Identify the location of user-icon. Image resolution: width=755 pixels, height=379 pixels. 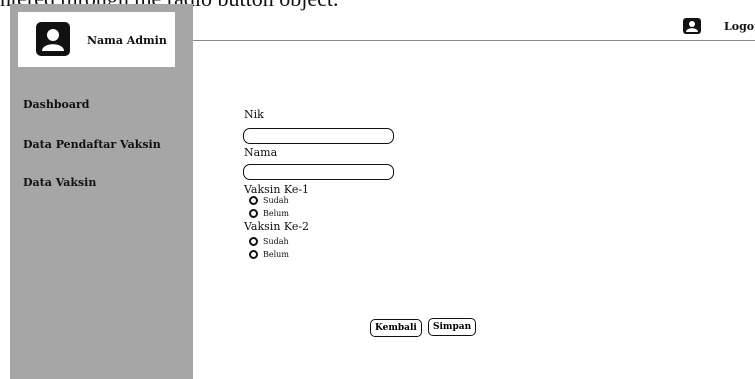
(692, 26).